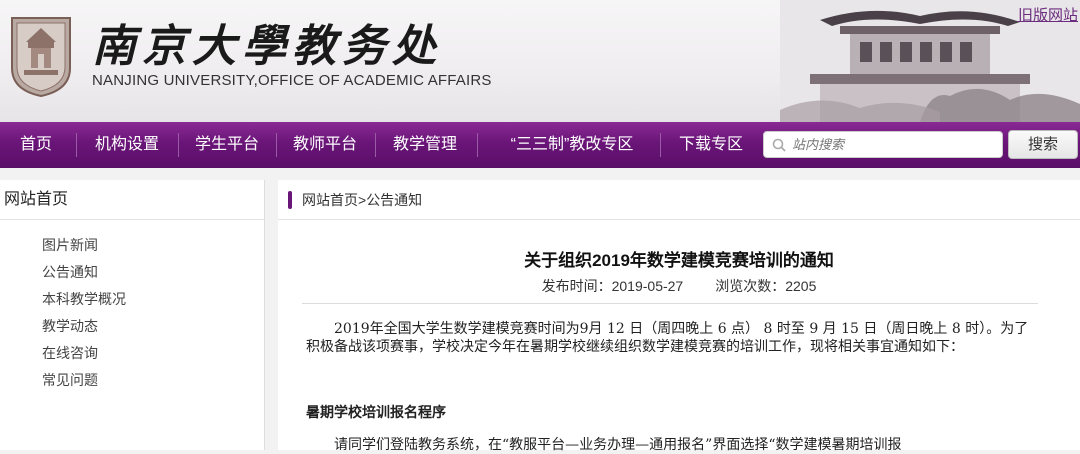 The height and width of the screenshot is (454, 1080). I want to click on search-input, so click(892, 144).